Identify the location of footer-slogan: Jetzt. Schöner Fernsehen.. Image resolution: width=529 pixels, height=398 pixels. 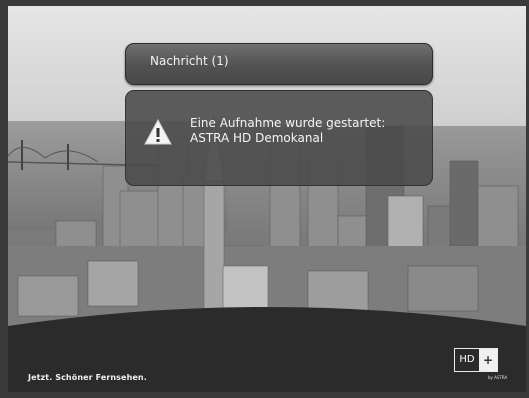
(87, 377).